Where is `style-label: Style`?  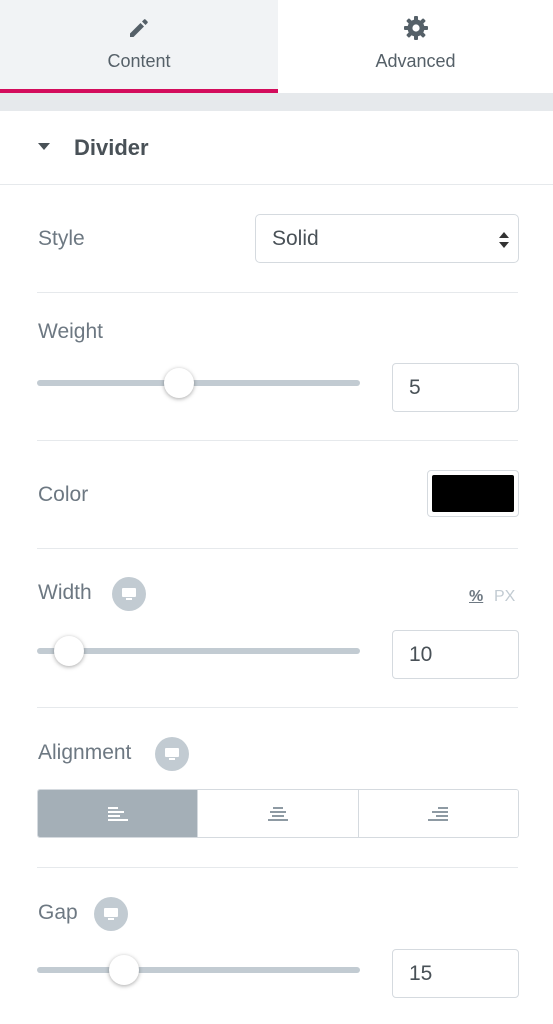 style-label: Style is located at coordinates (61, 238).